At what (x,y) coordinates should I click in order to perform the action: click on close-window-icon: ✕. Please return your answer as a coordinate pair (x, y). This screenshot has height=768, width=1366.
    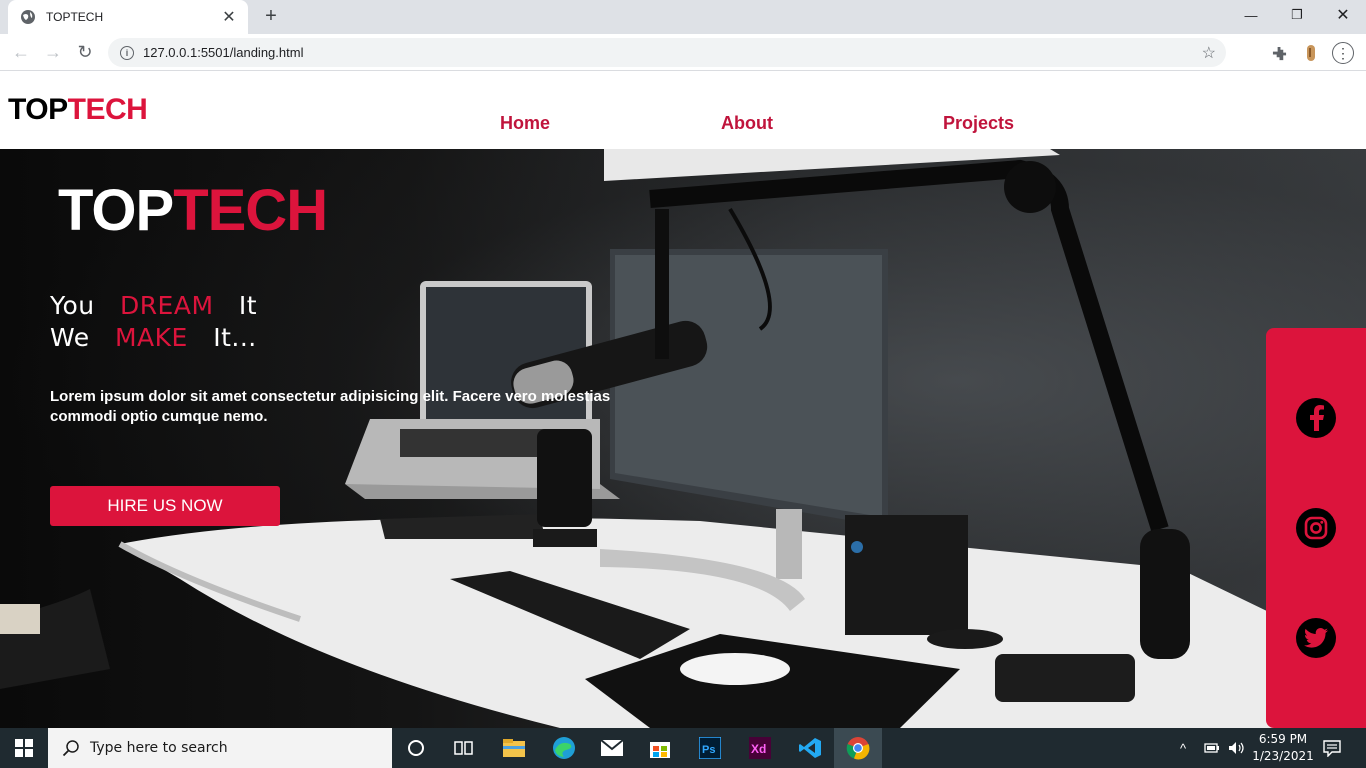
    Looking at the image, I should click on (1343, 15).